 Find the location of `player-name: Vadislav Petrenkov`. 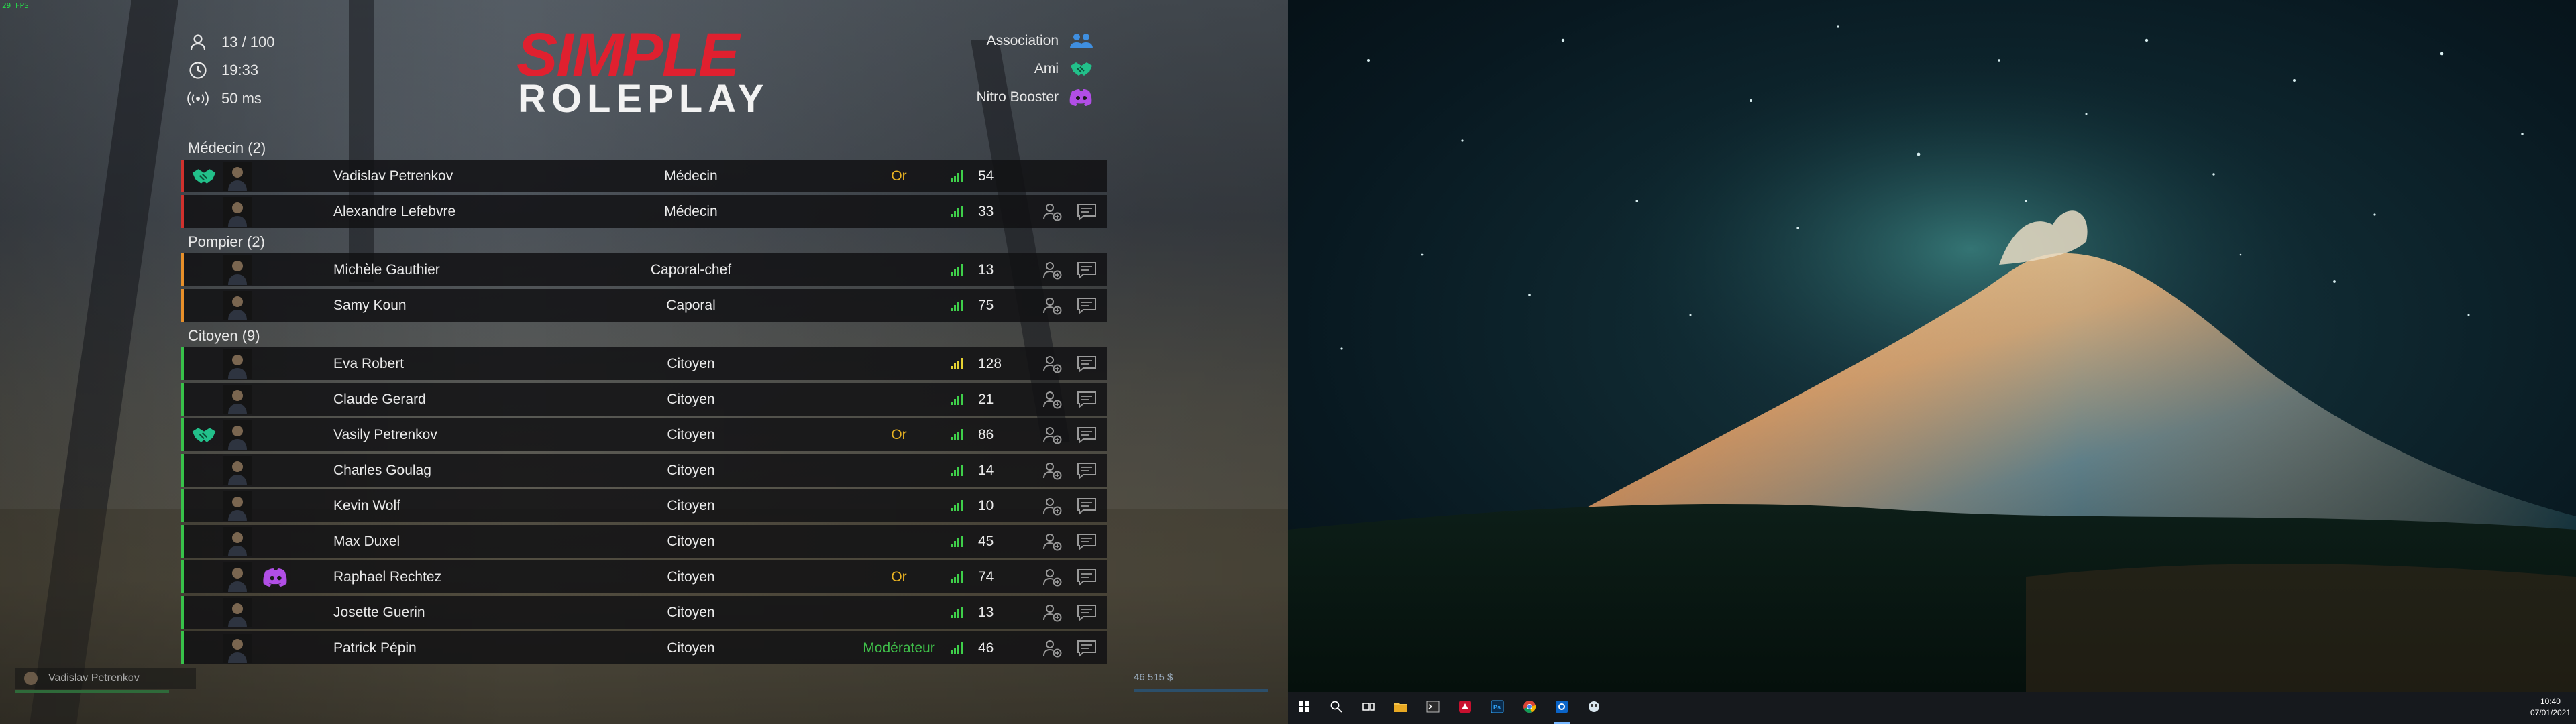

player-name: Vadislav Petrenkov is located at coordinates (393, 176).